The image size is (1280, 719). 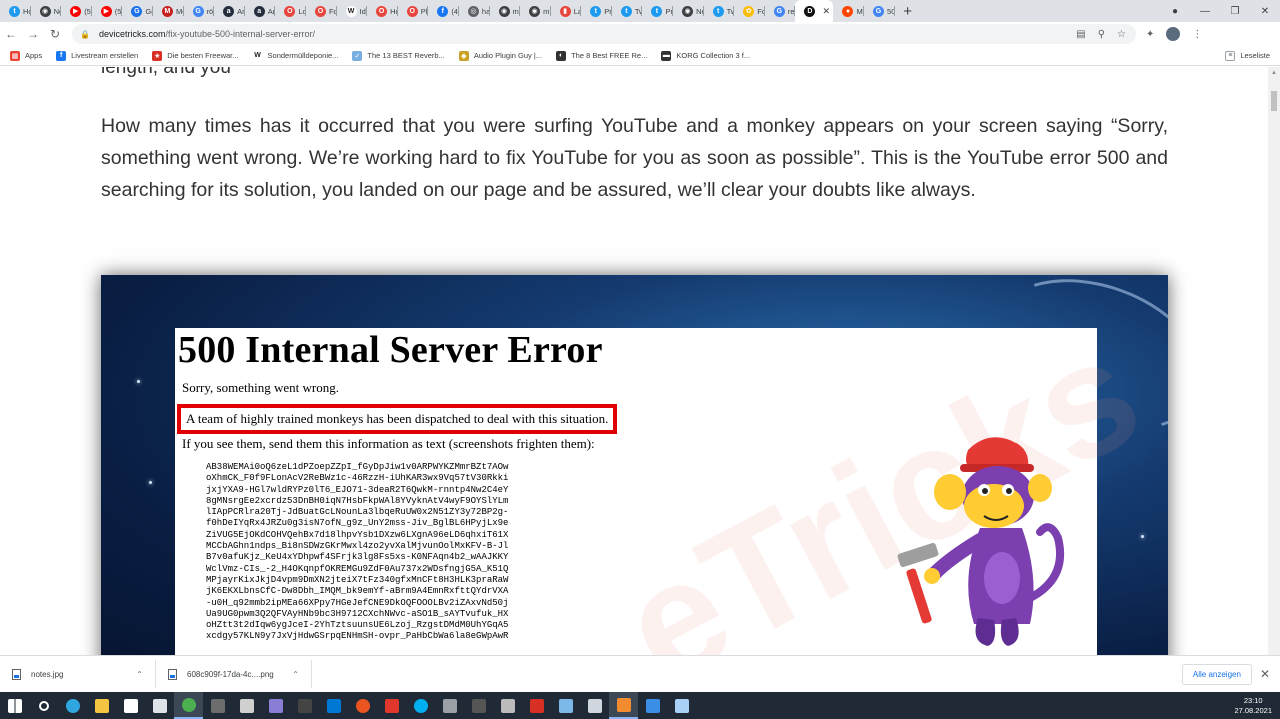 I want to click on close-tab-icon: ✕, so click(x=826, y=11).